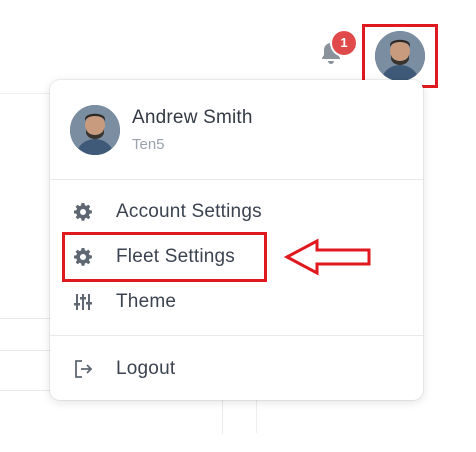 This screenshot has width=476, height=452. What do you see at coordinates (236, 302) in the screenshot?
I see `menu-item-theme: Theme` at bounding box center [236, 302].